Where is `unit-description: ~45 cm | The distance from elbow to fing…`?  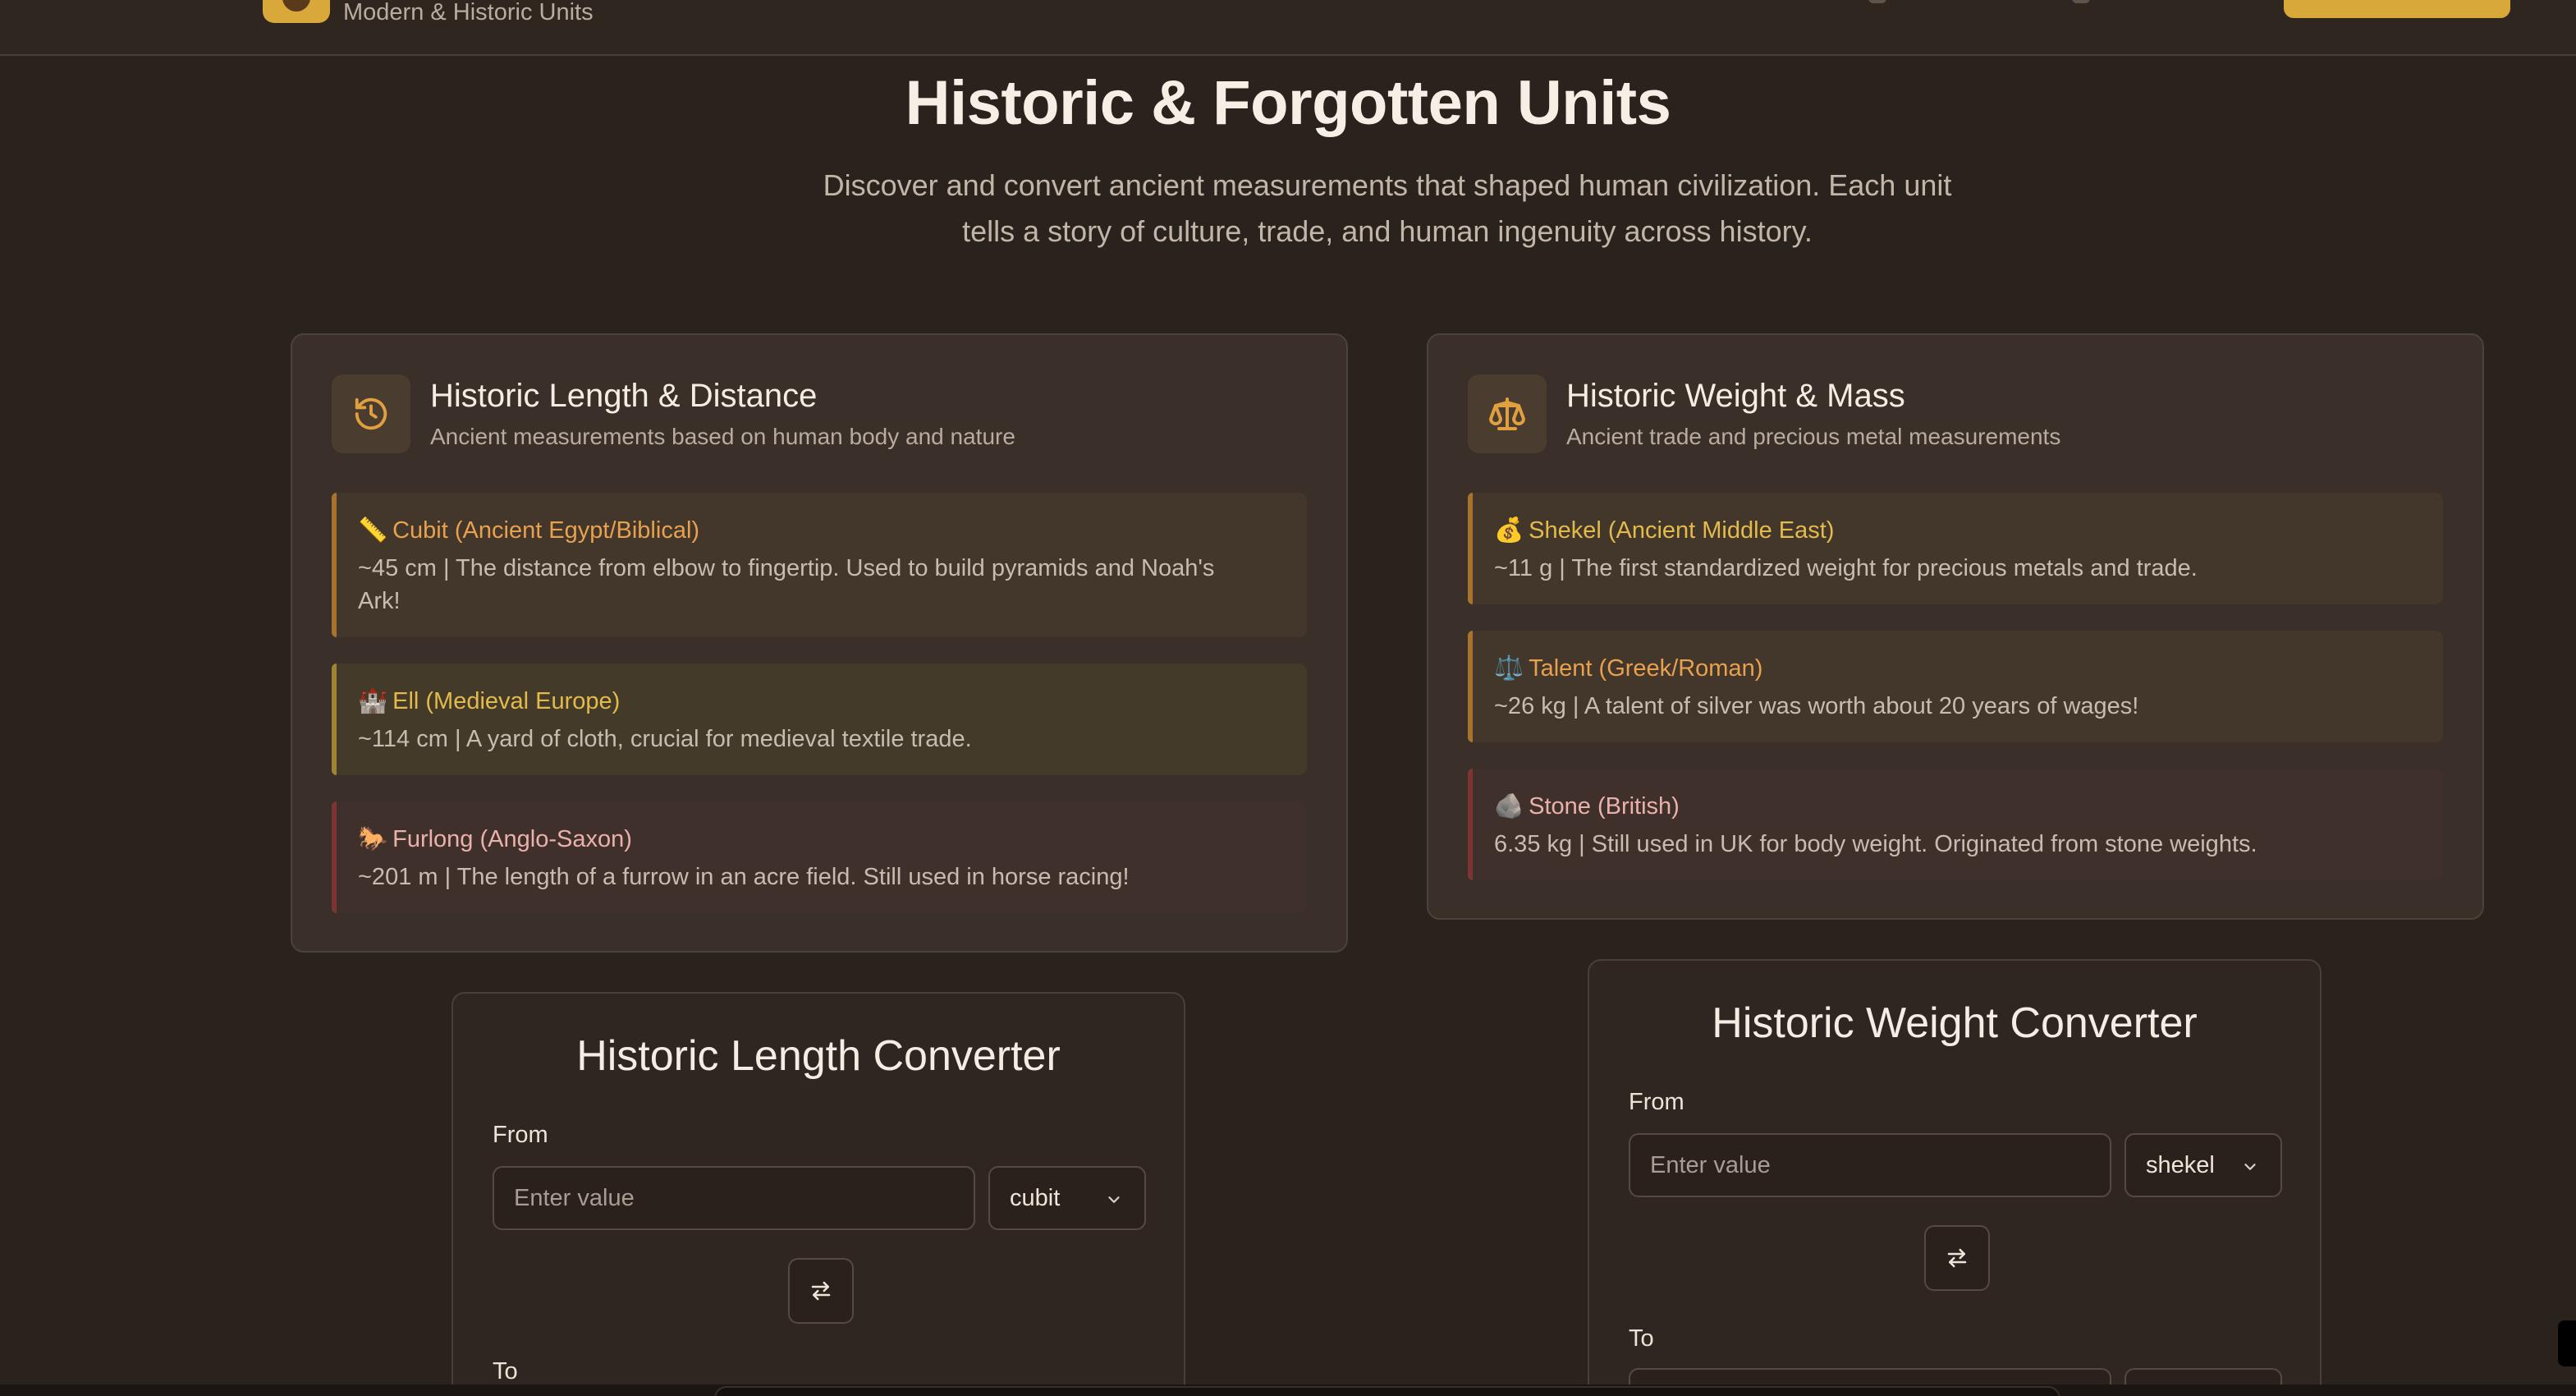 unit-description: ~45 cm | The distance from elbow to fing… is located at coordinates (820, 585).